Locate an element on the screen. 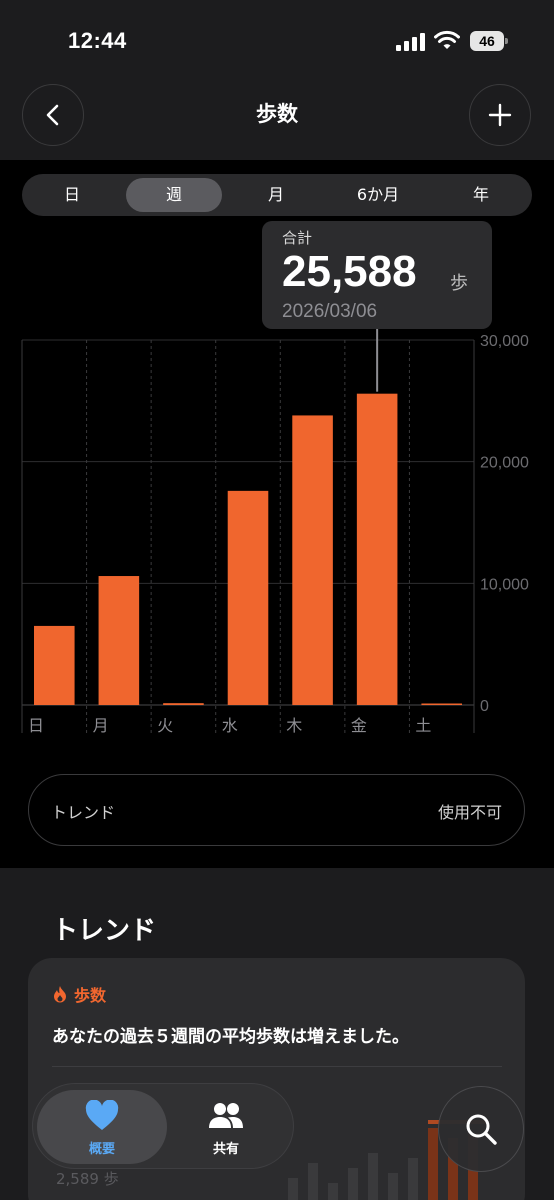 This screenshot has height=1200, width=554. y-tick-label: 10,000 is located at coordinates (504, 584).